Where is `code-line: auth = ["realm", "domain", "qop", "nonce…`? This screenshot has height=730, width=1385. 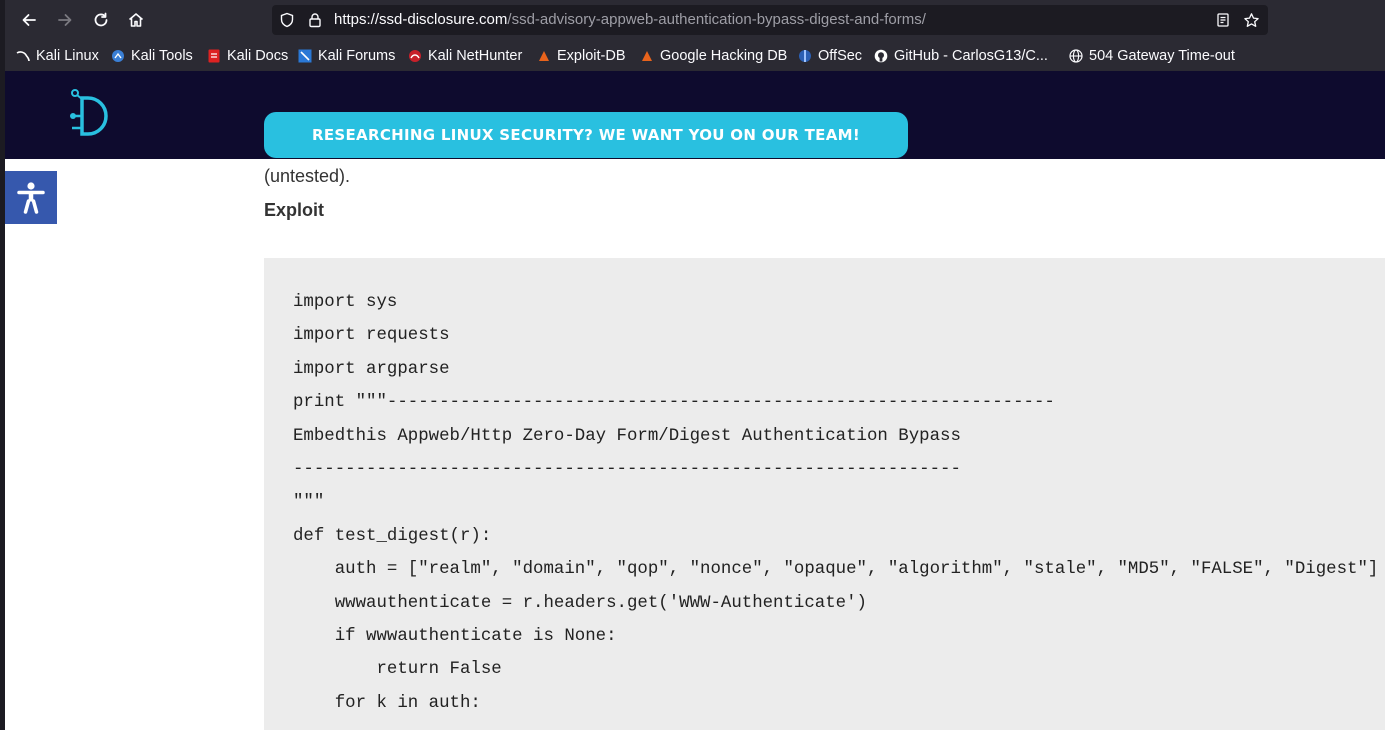 code-line: auth = ["realm", "domain", "qop", "nonce… is located at coordinates (836, 570).